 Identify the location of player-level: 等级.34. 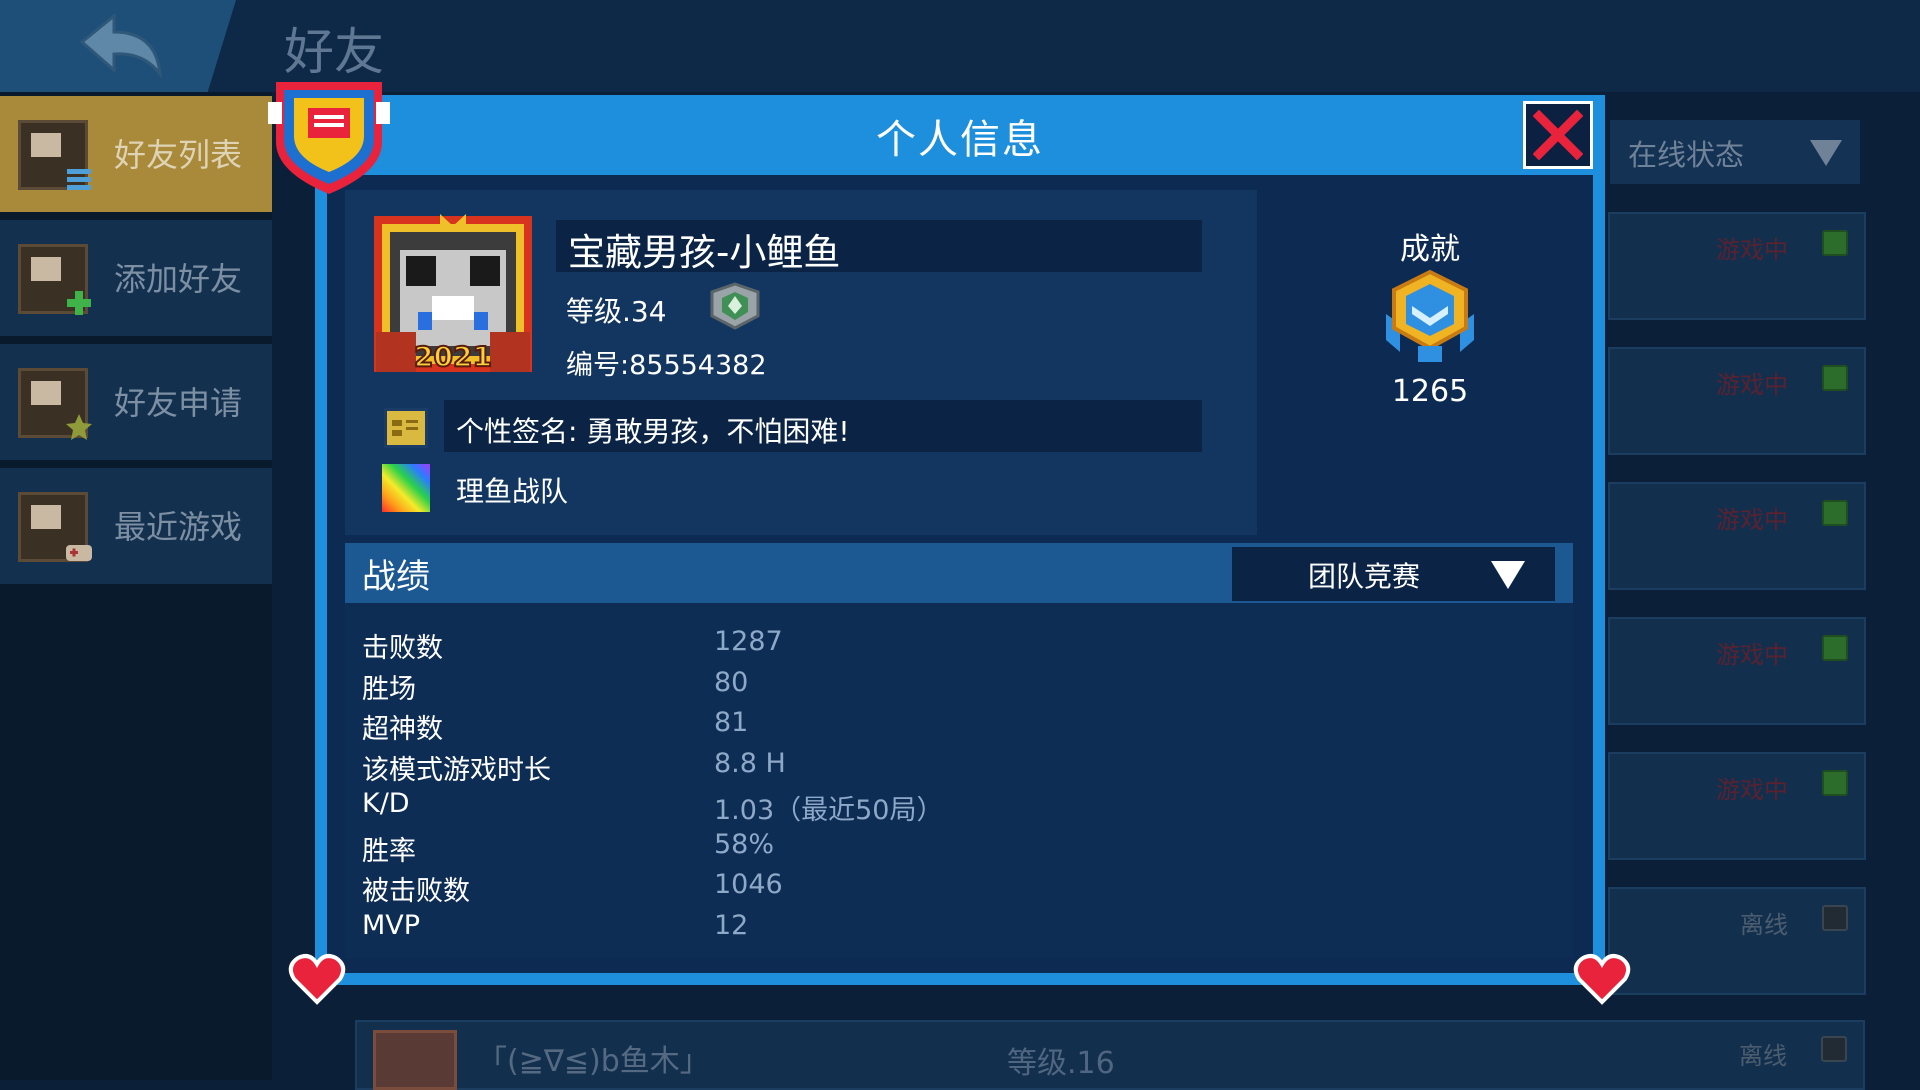
(616, 311).